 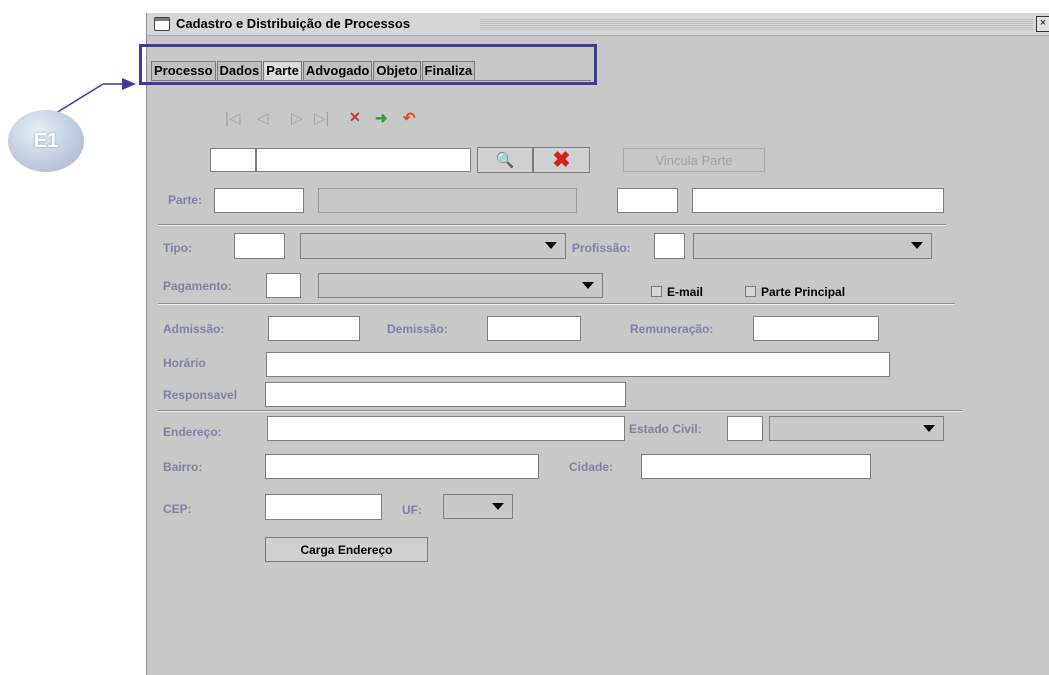 I want to click on email-checkbox, so click(x=656, y=291).